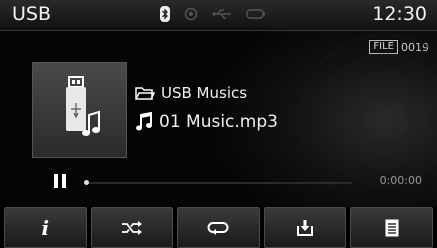  I want to click on album-art, so click(79, 110).